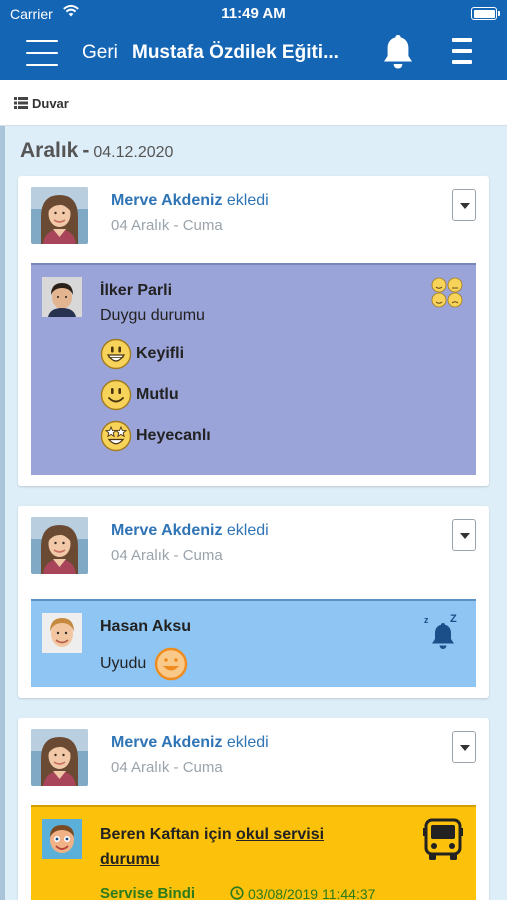 This screenshot has height=900, width=507. Describe the element at coordinates (100, 53) in the screenshot. I see `back-button: Geri` at that location.